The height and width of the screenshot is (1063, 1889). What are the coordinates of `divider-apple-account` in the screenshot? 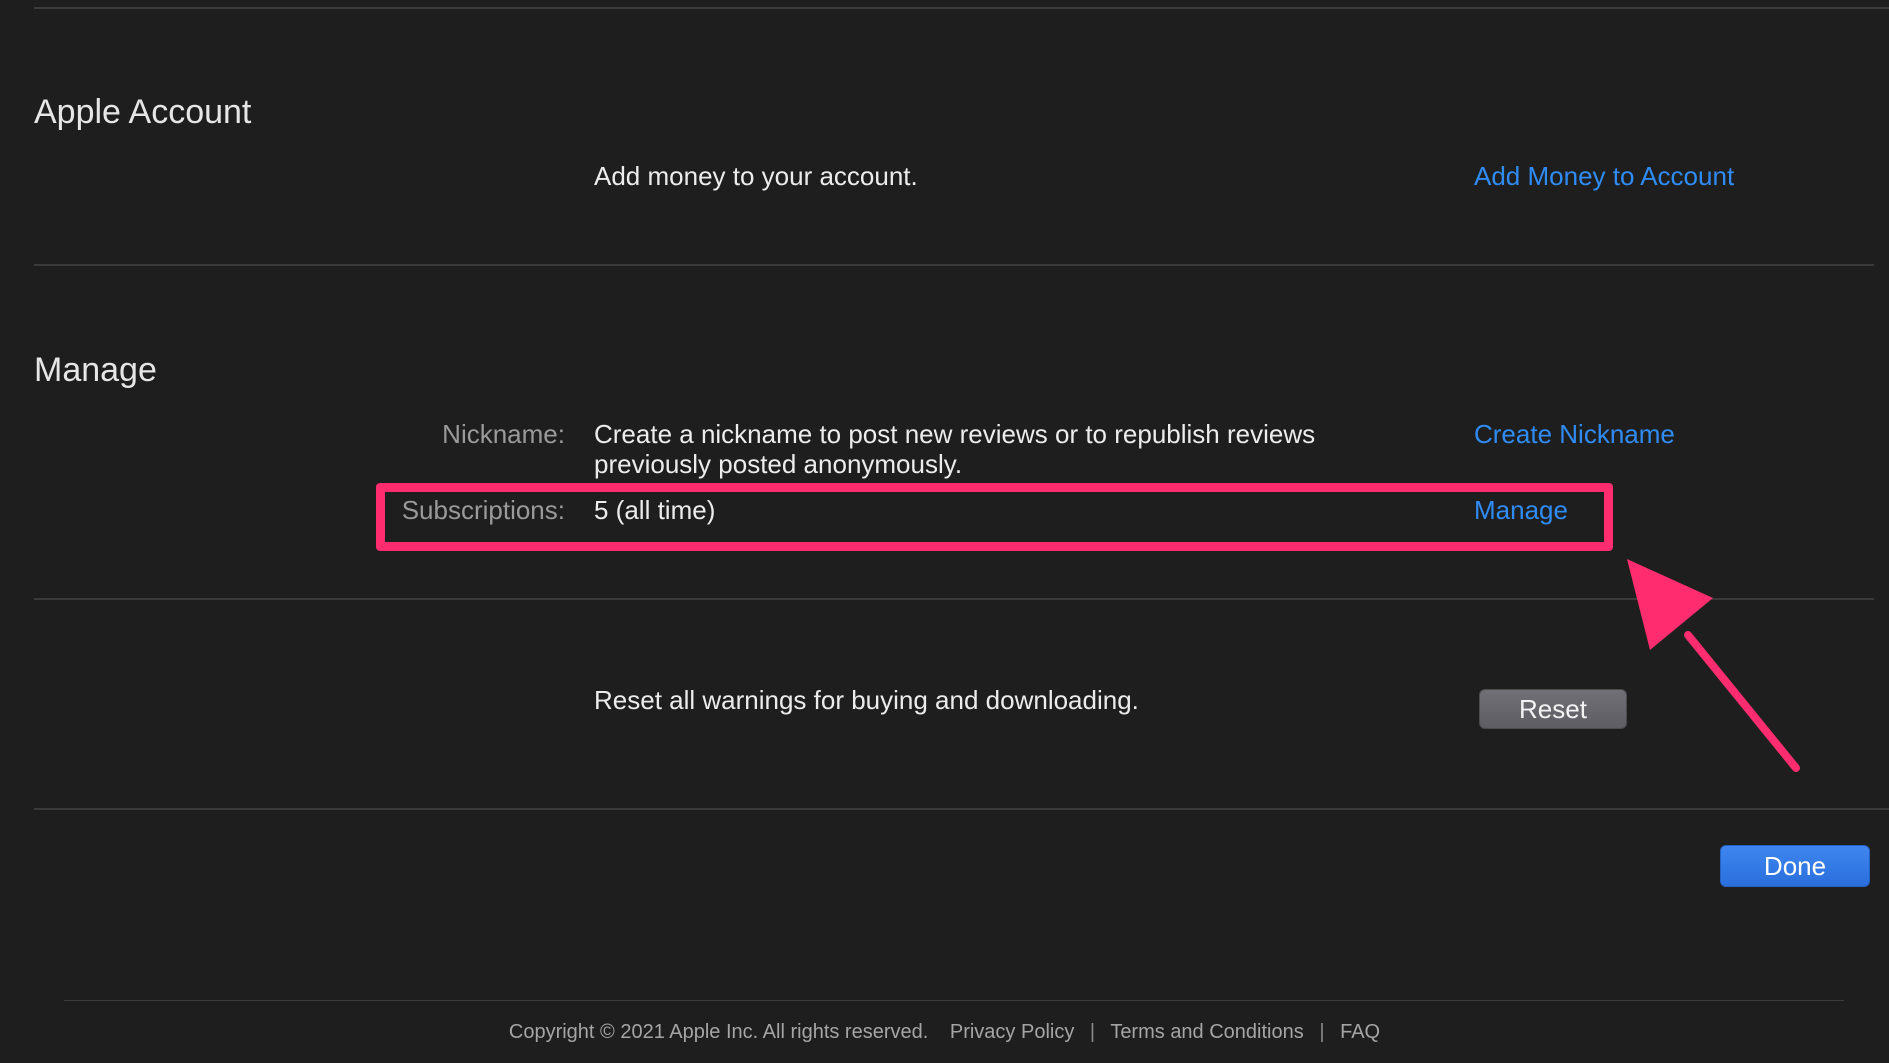 It's located at (954, 265).